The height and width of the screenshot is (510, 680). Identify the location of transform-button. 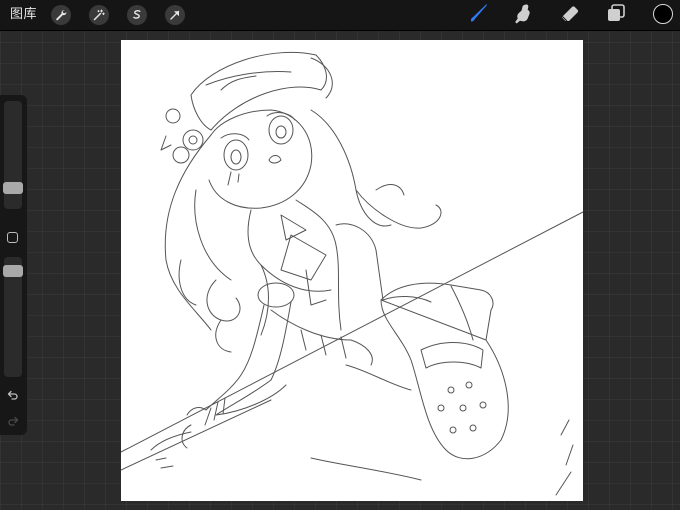
(175, 15).